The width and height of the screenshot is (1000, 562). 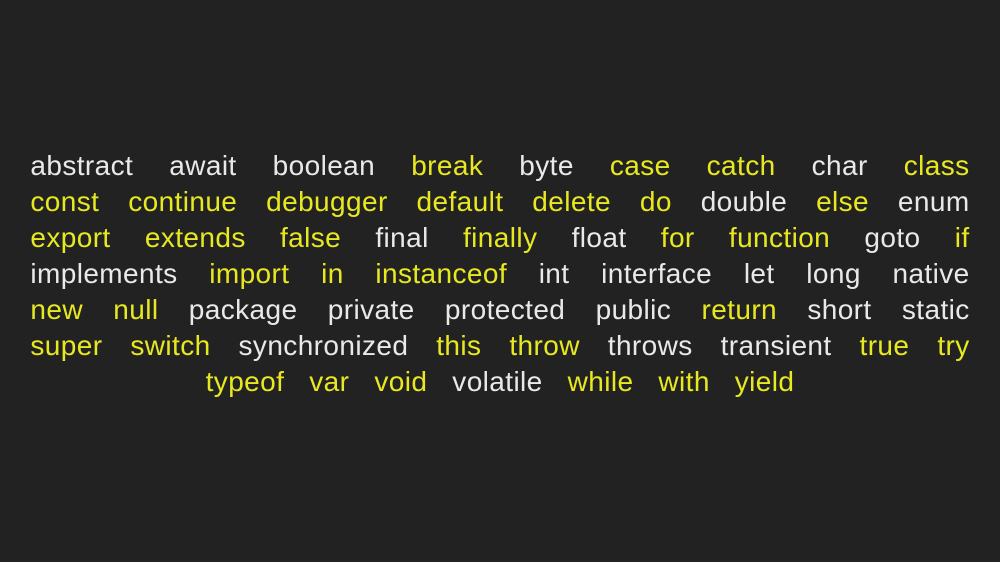 I want to click on keyword-return: return, so click(x=739, y=309).